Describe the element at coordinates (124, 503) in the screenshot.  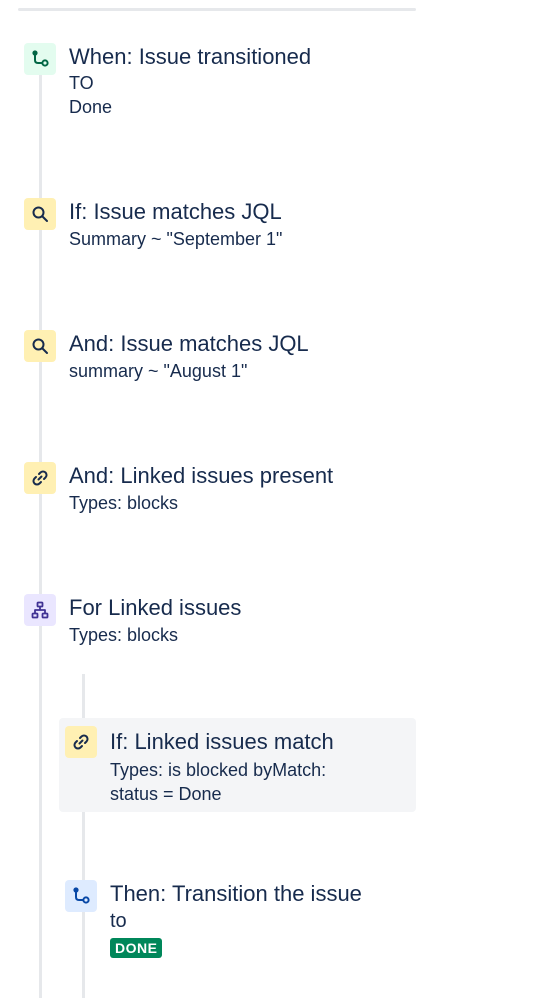
I see `condition-detail: Types: blocks` at that location.